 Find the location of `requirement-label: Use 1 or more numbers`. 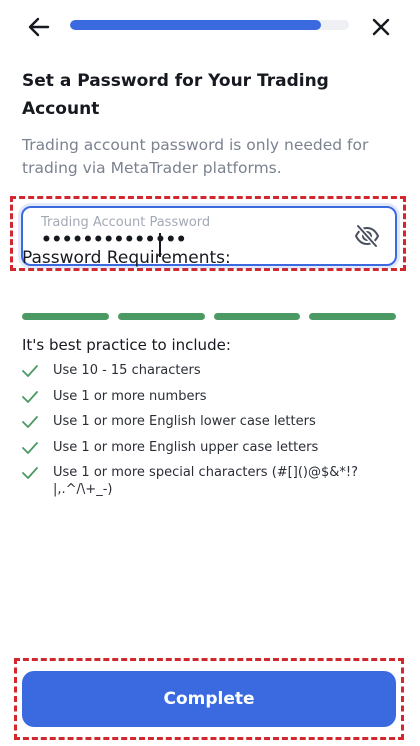

requirement-label: Use 1 or more numbers is located at coordinates (130, 396).